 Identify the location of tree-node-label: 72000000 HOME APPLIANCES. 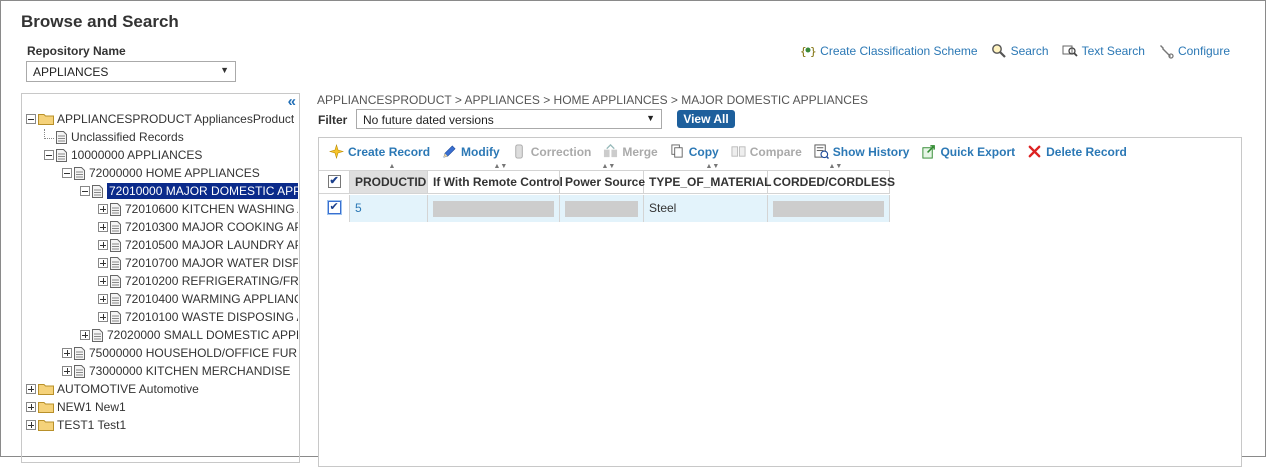
(174, 173).